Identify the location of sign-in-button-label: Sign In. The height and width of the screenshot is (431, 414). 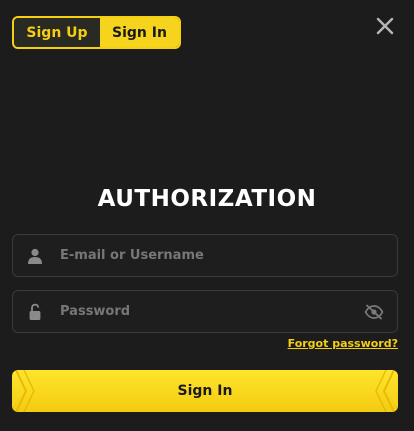
(205, 391).